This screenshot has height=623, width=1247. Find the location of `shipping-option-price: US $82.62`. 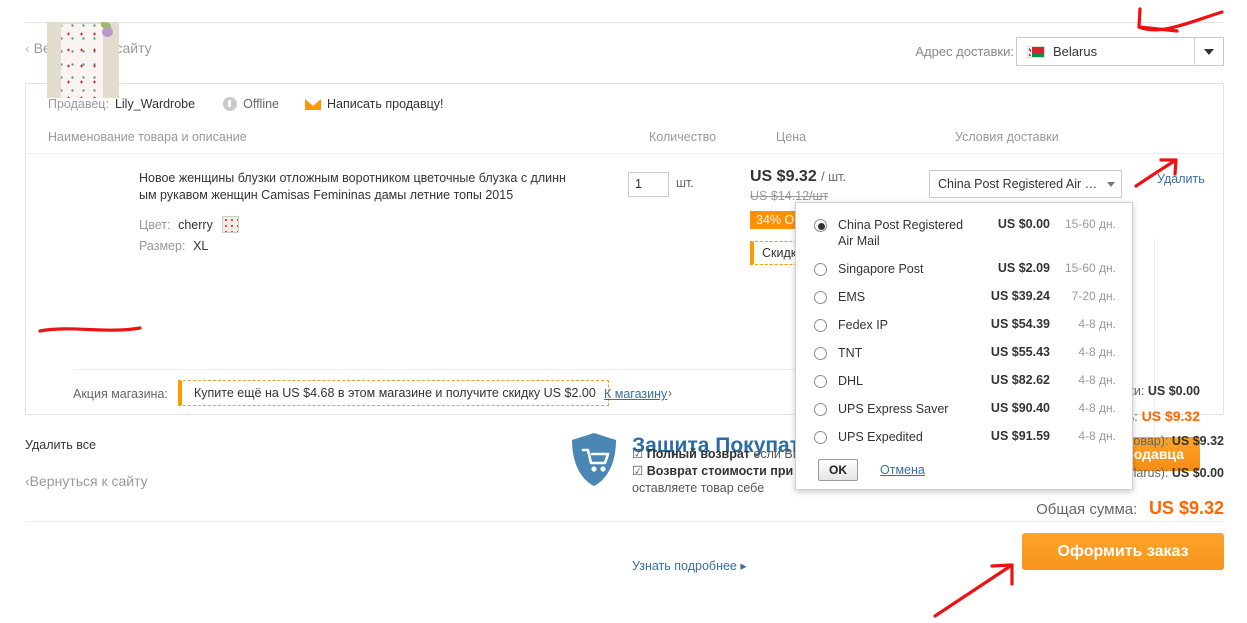

shipping-option-price: US $82.62 is located at coordinates (1020, 380).